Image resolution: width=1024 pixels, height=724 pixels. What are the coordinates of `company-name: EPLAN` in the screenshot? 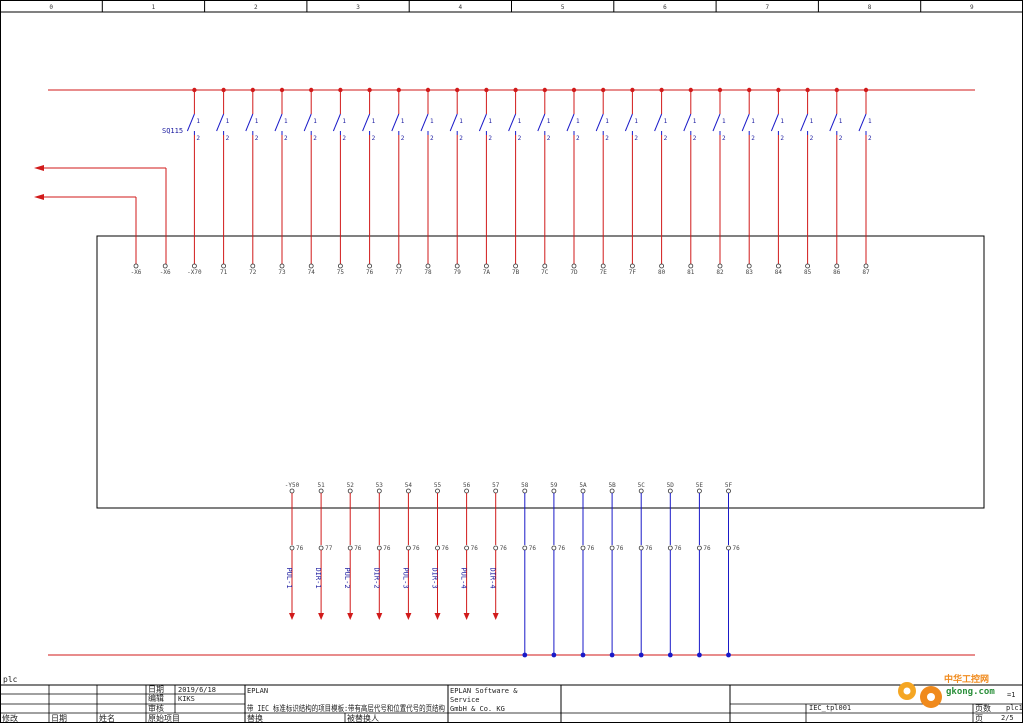 It's located at (257, 691).